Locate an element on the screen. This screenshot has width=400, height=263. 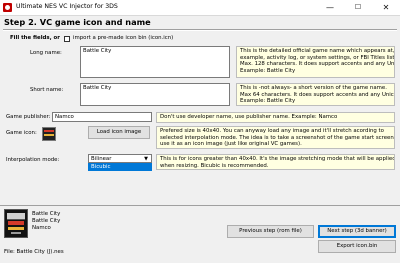
maximize-button: ☐ is located at coordinates (358, 7).